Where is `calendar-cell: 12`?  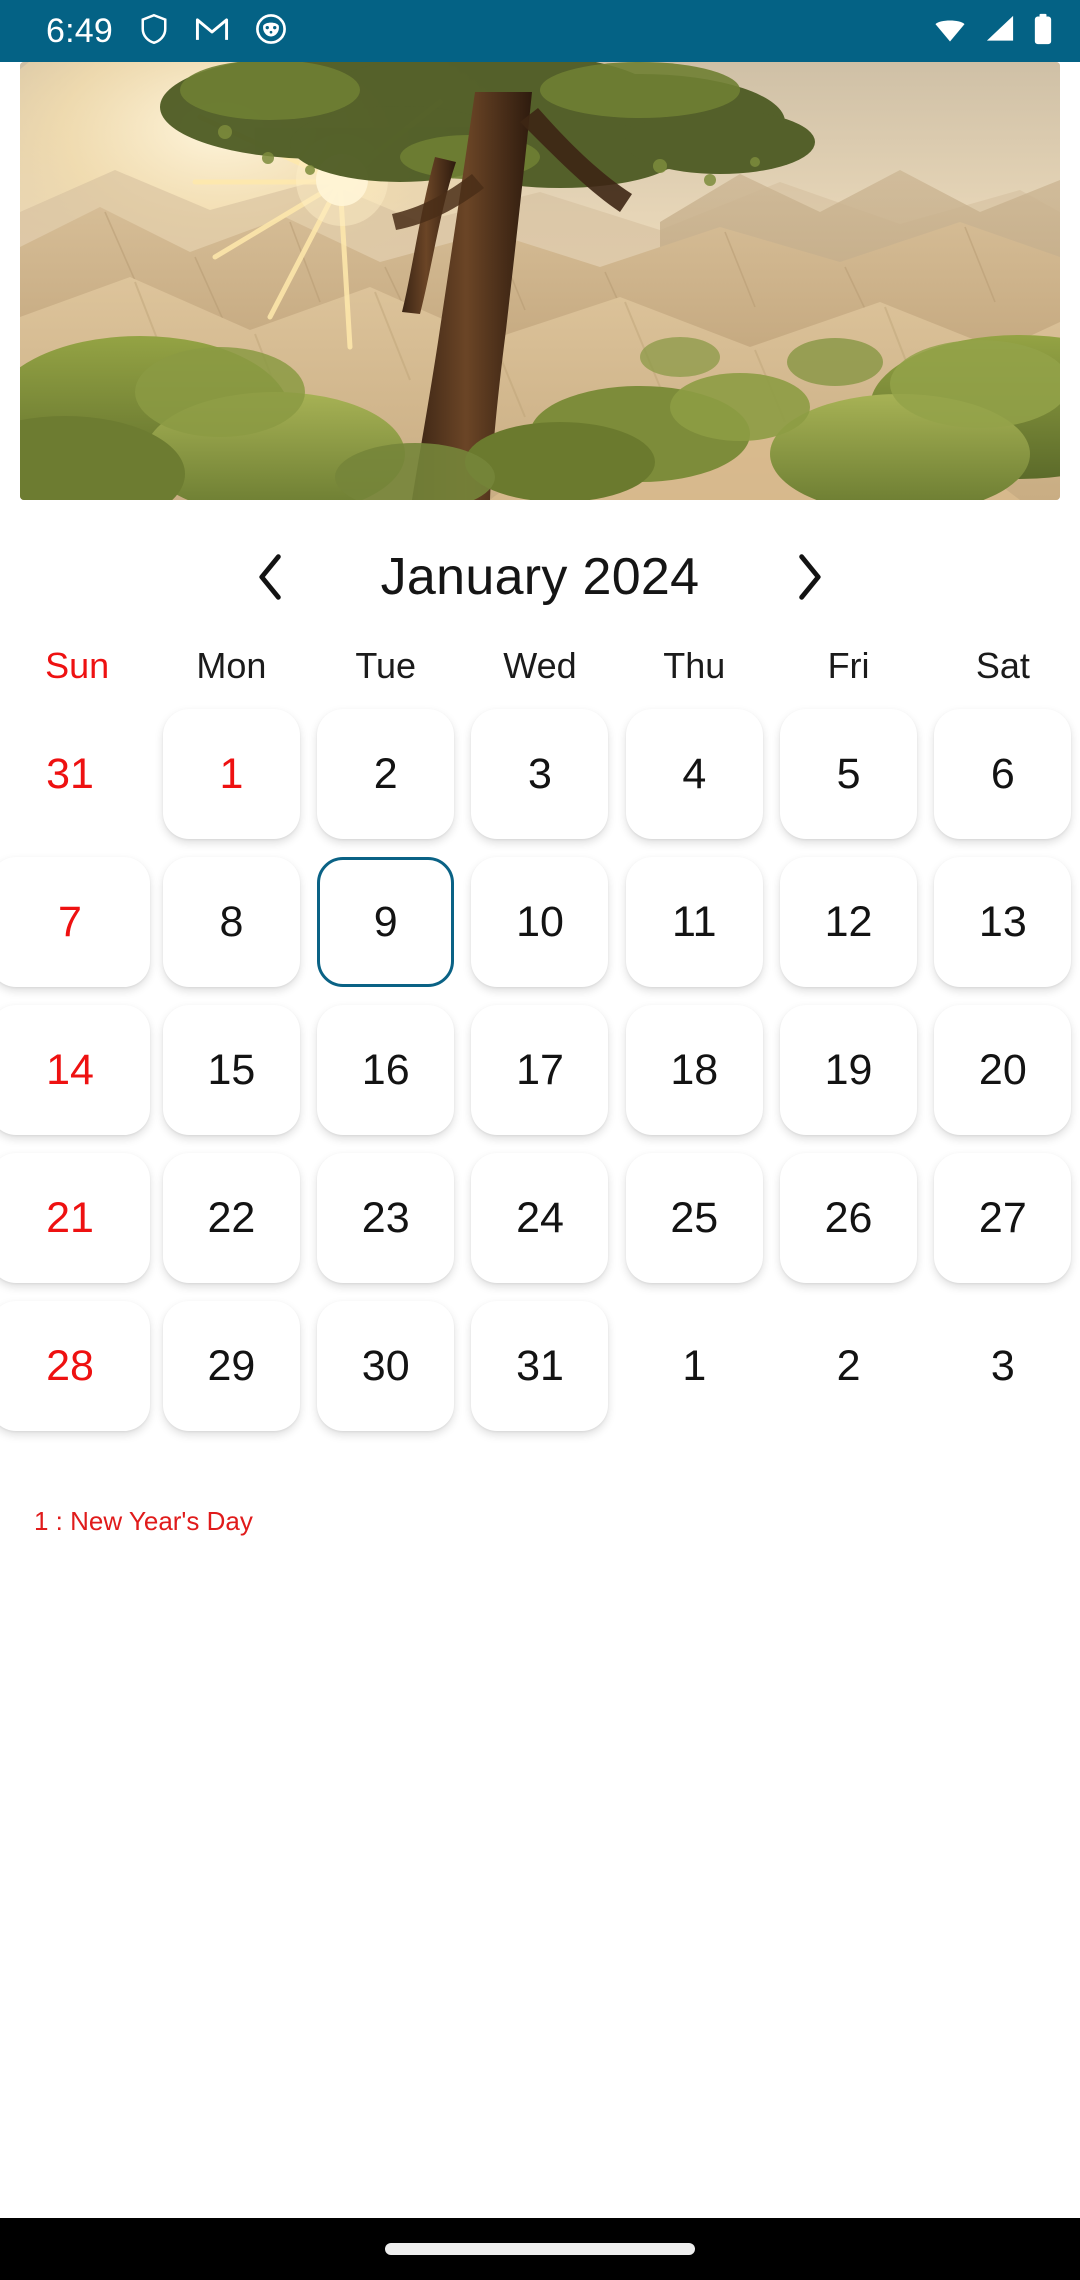
calendar-cell: 12 is located at coordinates (848, 922).